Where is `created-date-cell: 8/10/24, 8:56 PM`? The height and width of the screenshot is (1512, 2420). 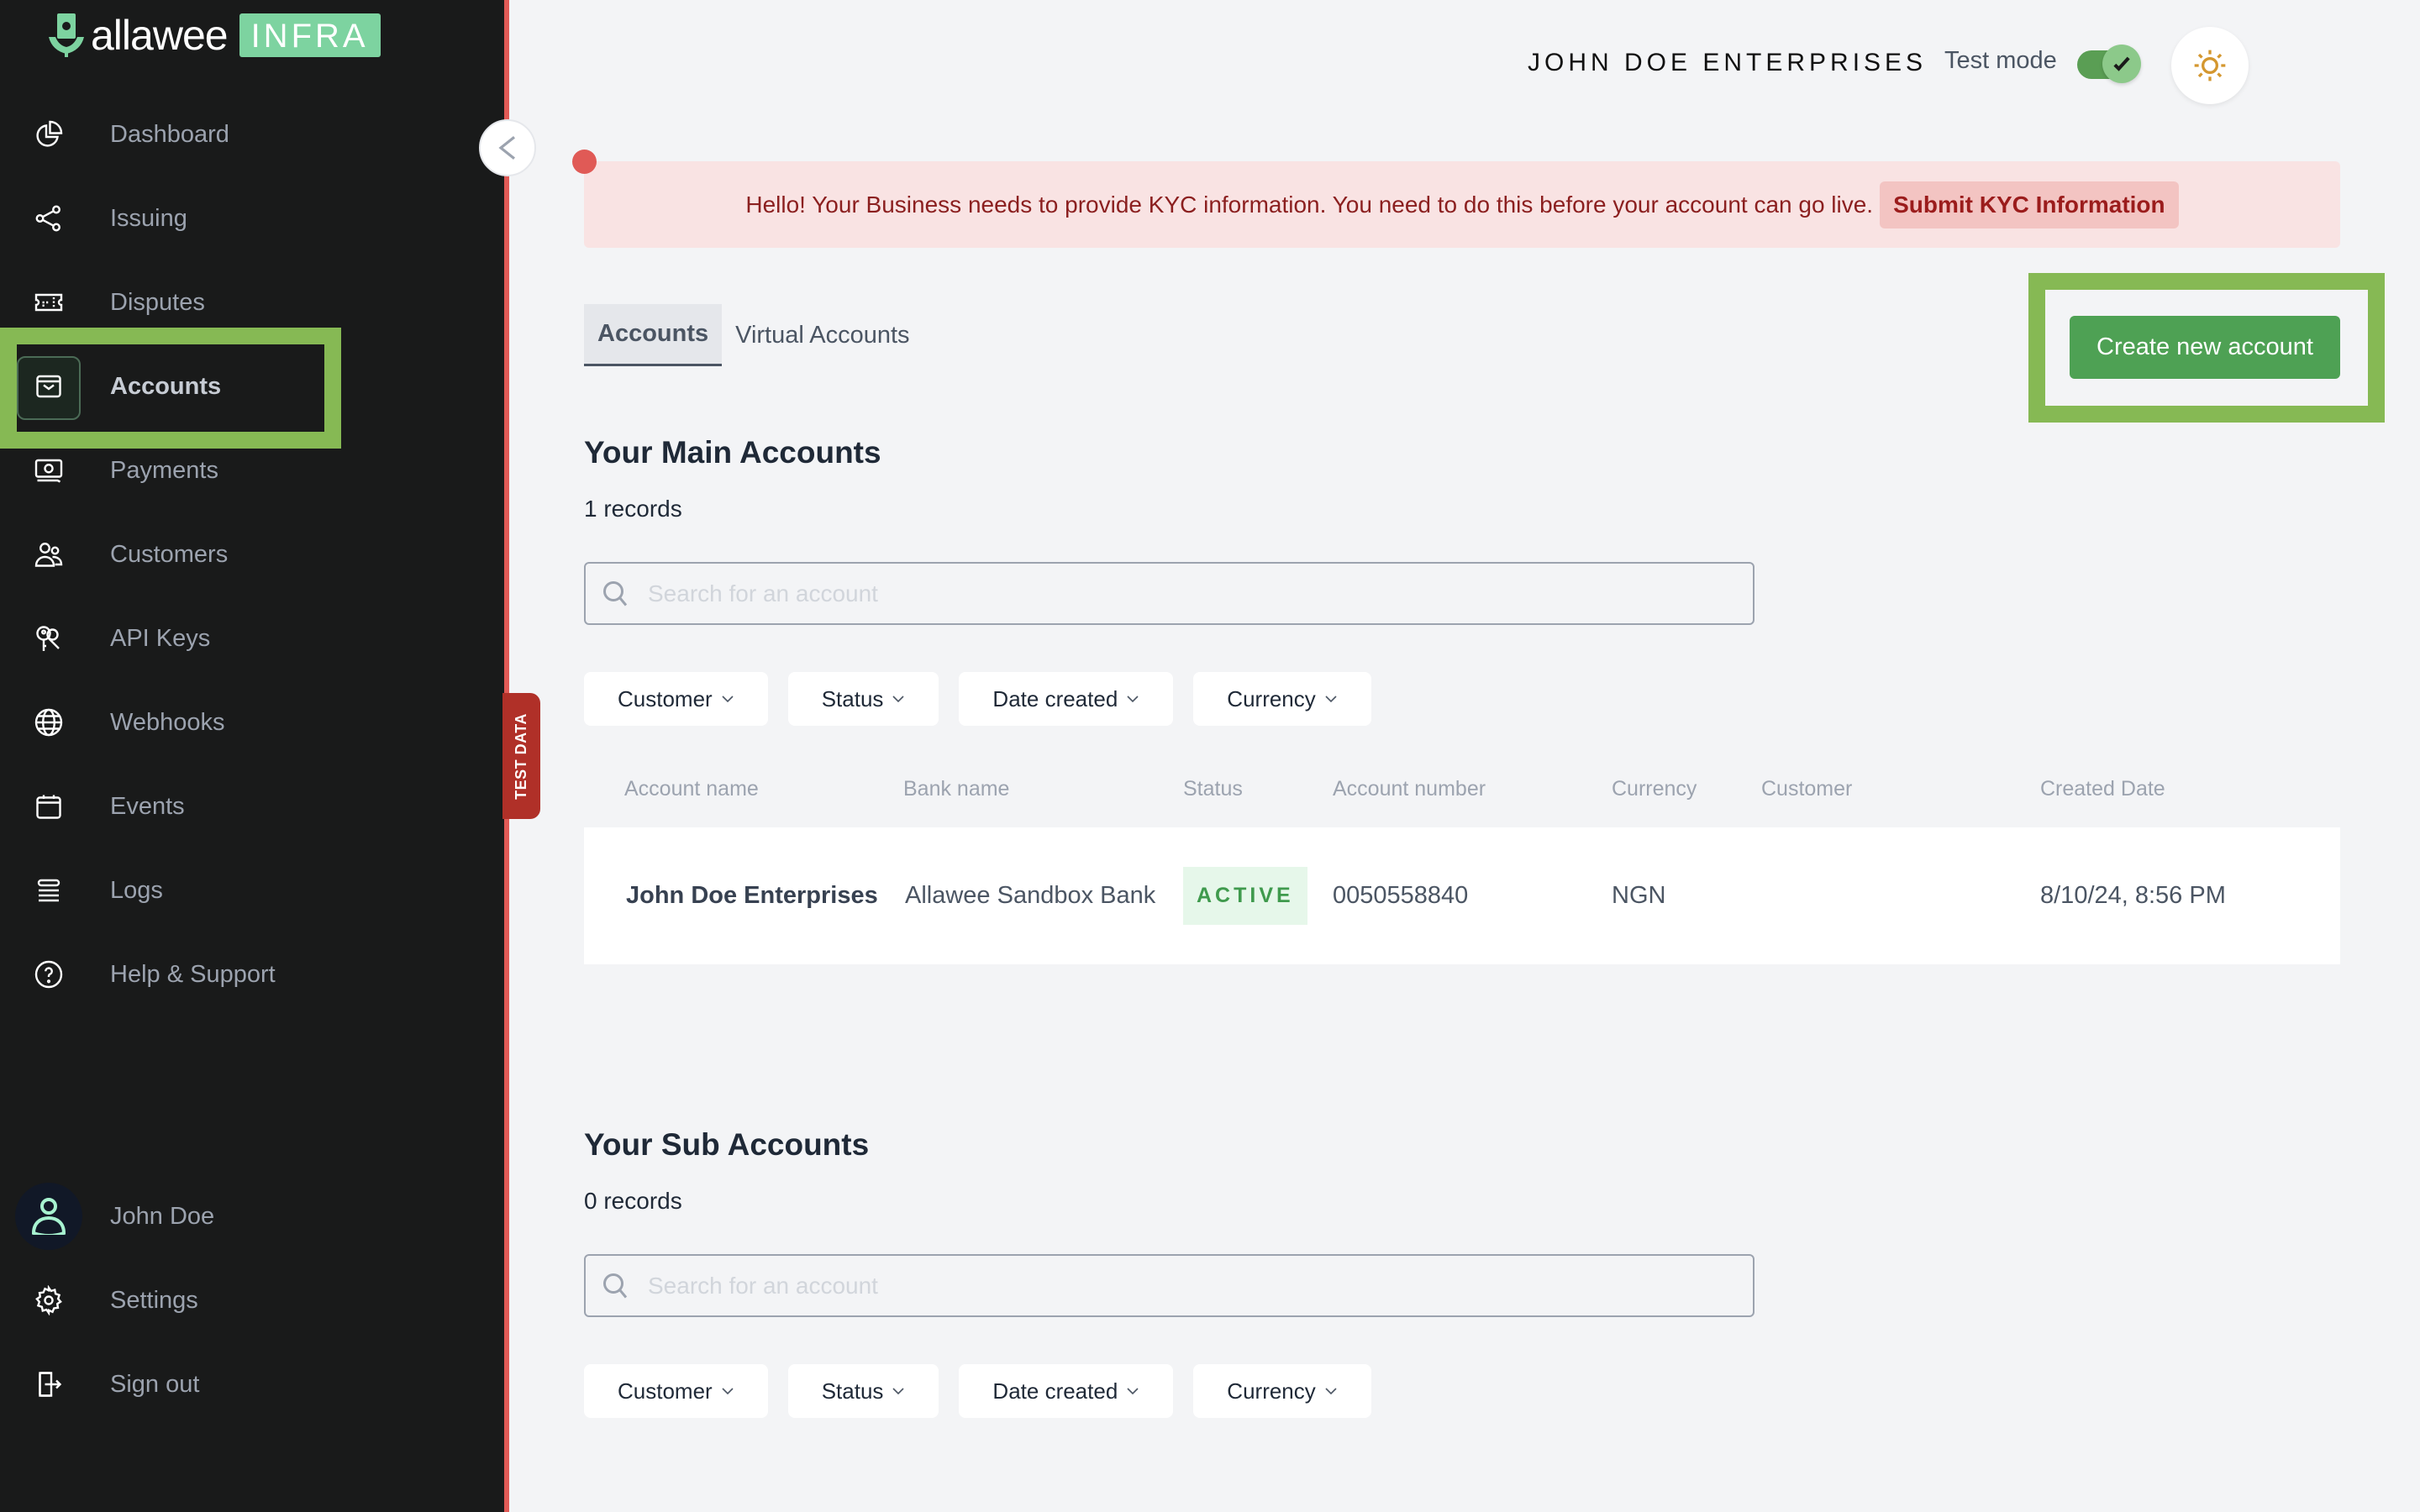
created-date-cell: 8/10/24, 8:56 PM is located at coordinates (2133, 895).